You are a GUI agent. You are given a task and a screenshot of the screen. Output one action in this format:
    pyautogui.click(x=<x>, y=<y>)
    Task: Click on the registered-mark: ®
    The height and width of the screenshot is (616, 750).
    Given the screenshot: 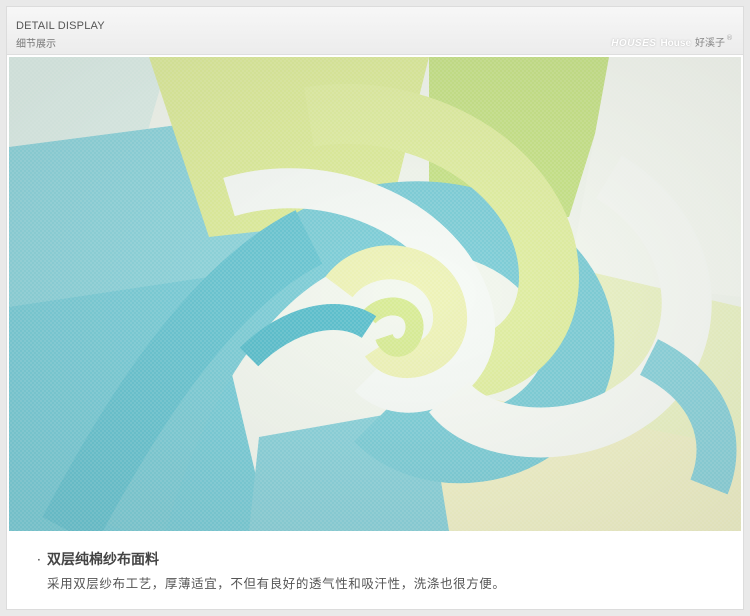 What is the action you would take?
    pyautogui.click(x=729, y=38)
    